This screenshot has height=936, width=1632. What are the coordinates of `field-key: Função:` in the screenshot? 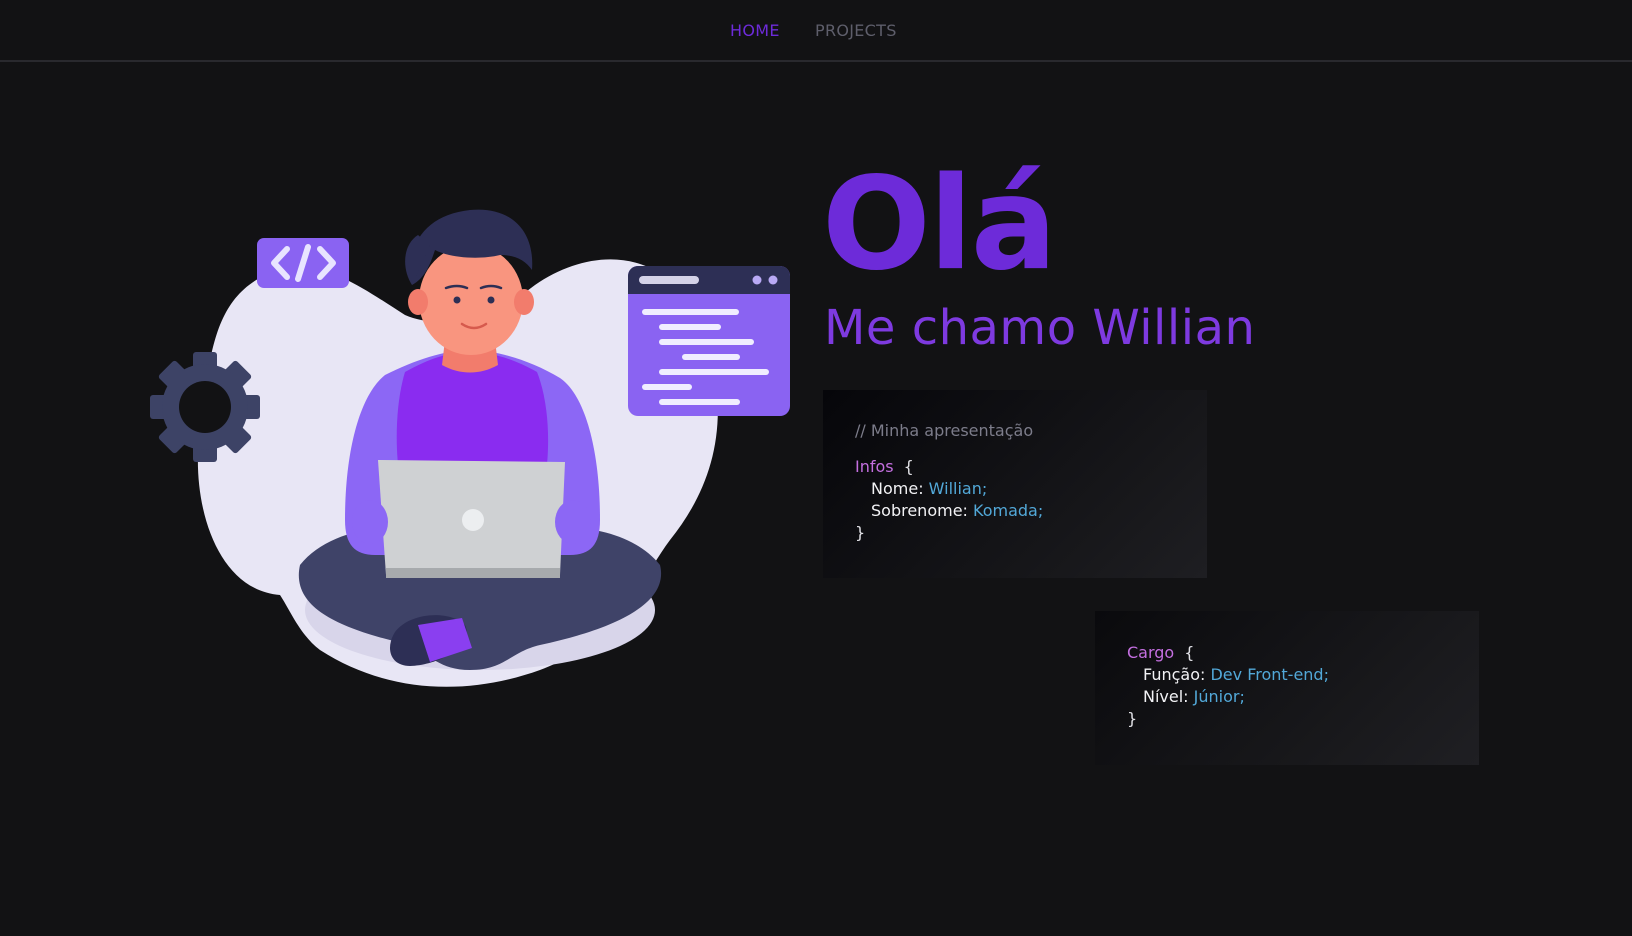 It's located at (1174, 674).